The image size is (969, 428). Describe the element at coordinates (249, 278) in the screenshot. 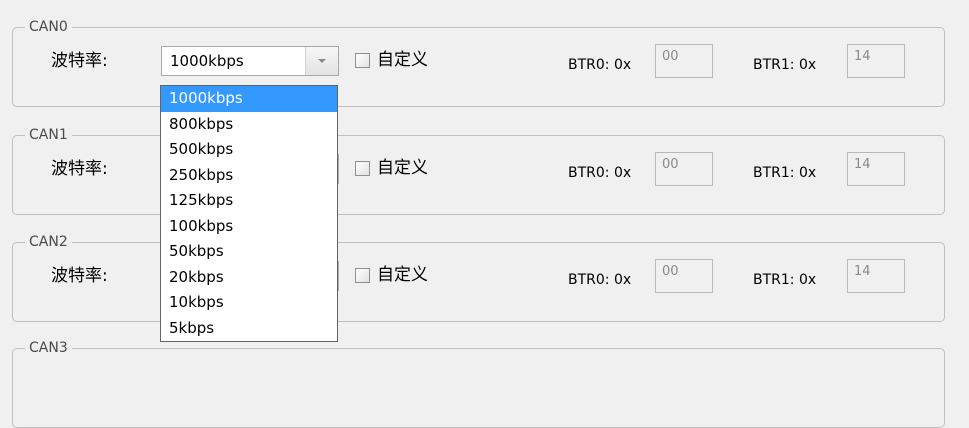

I see `dropdown-option-20kbps: 20kbps` at that location.